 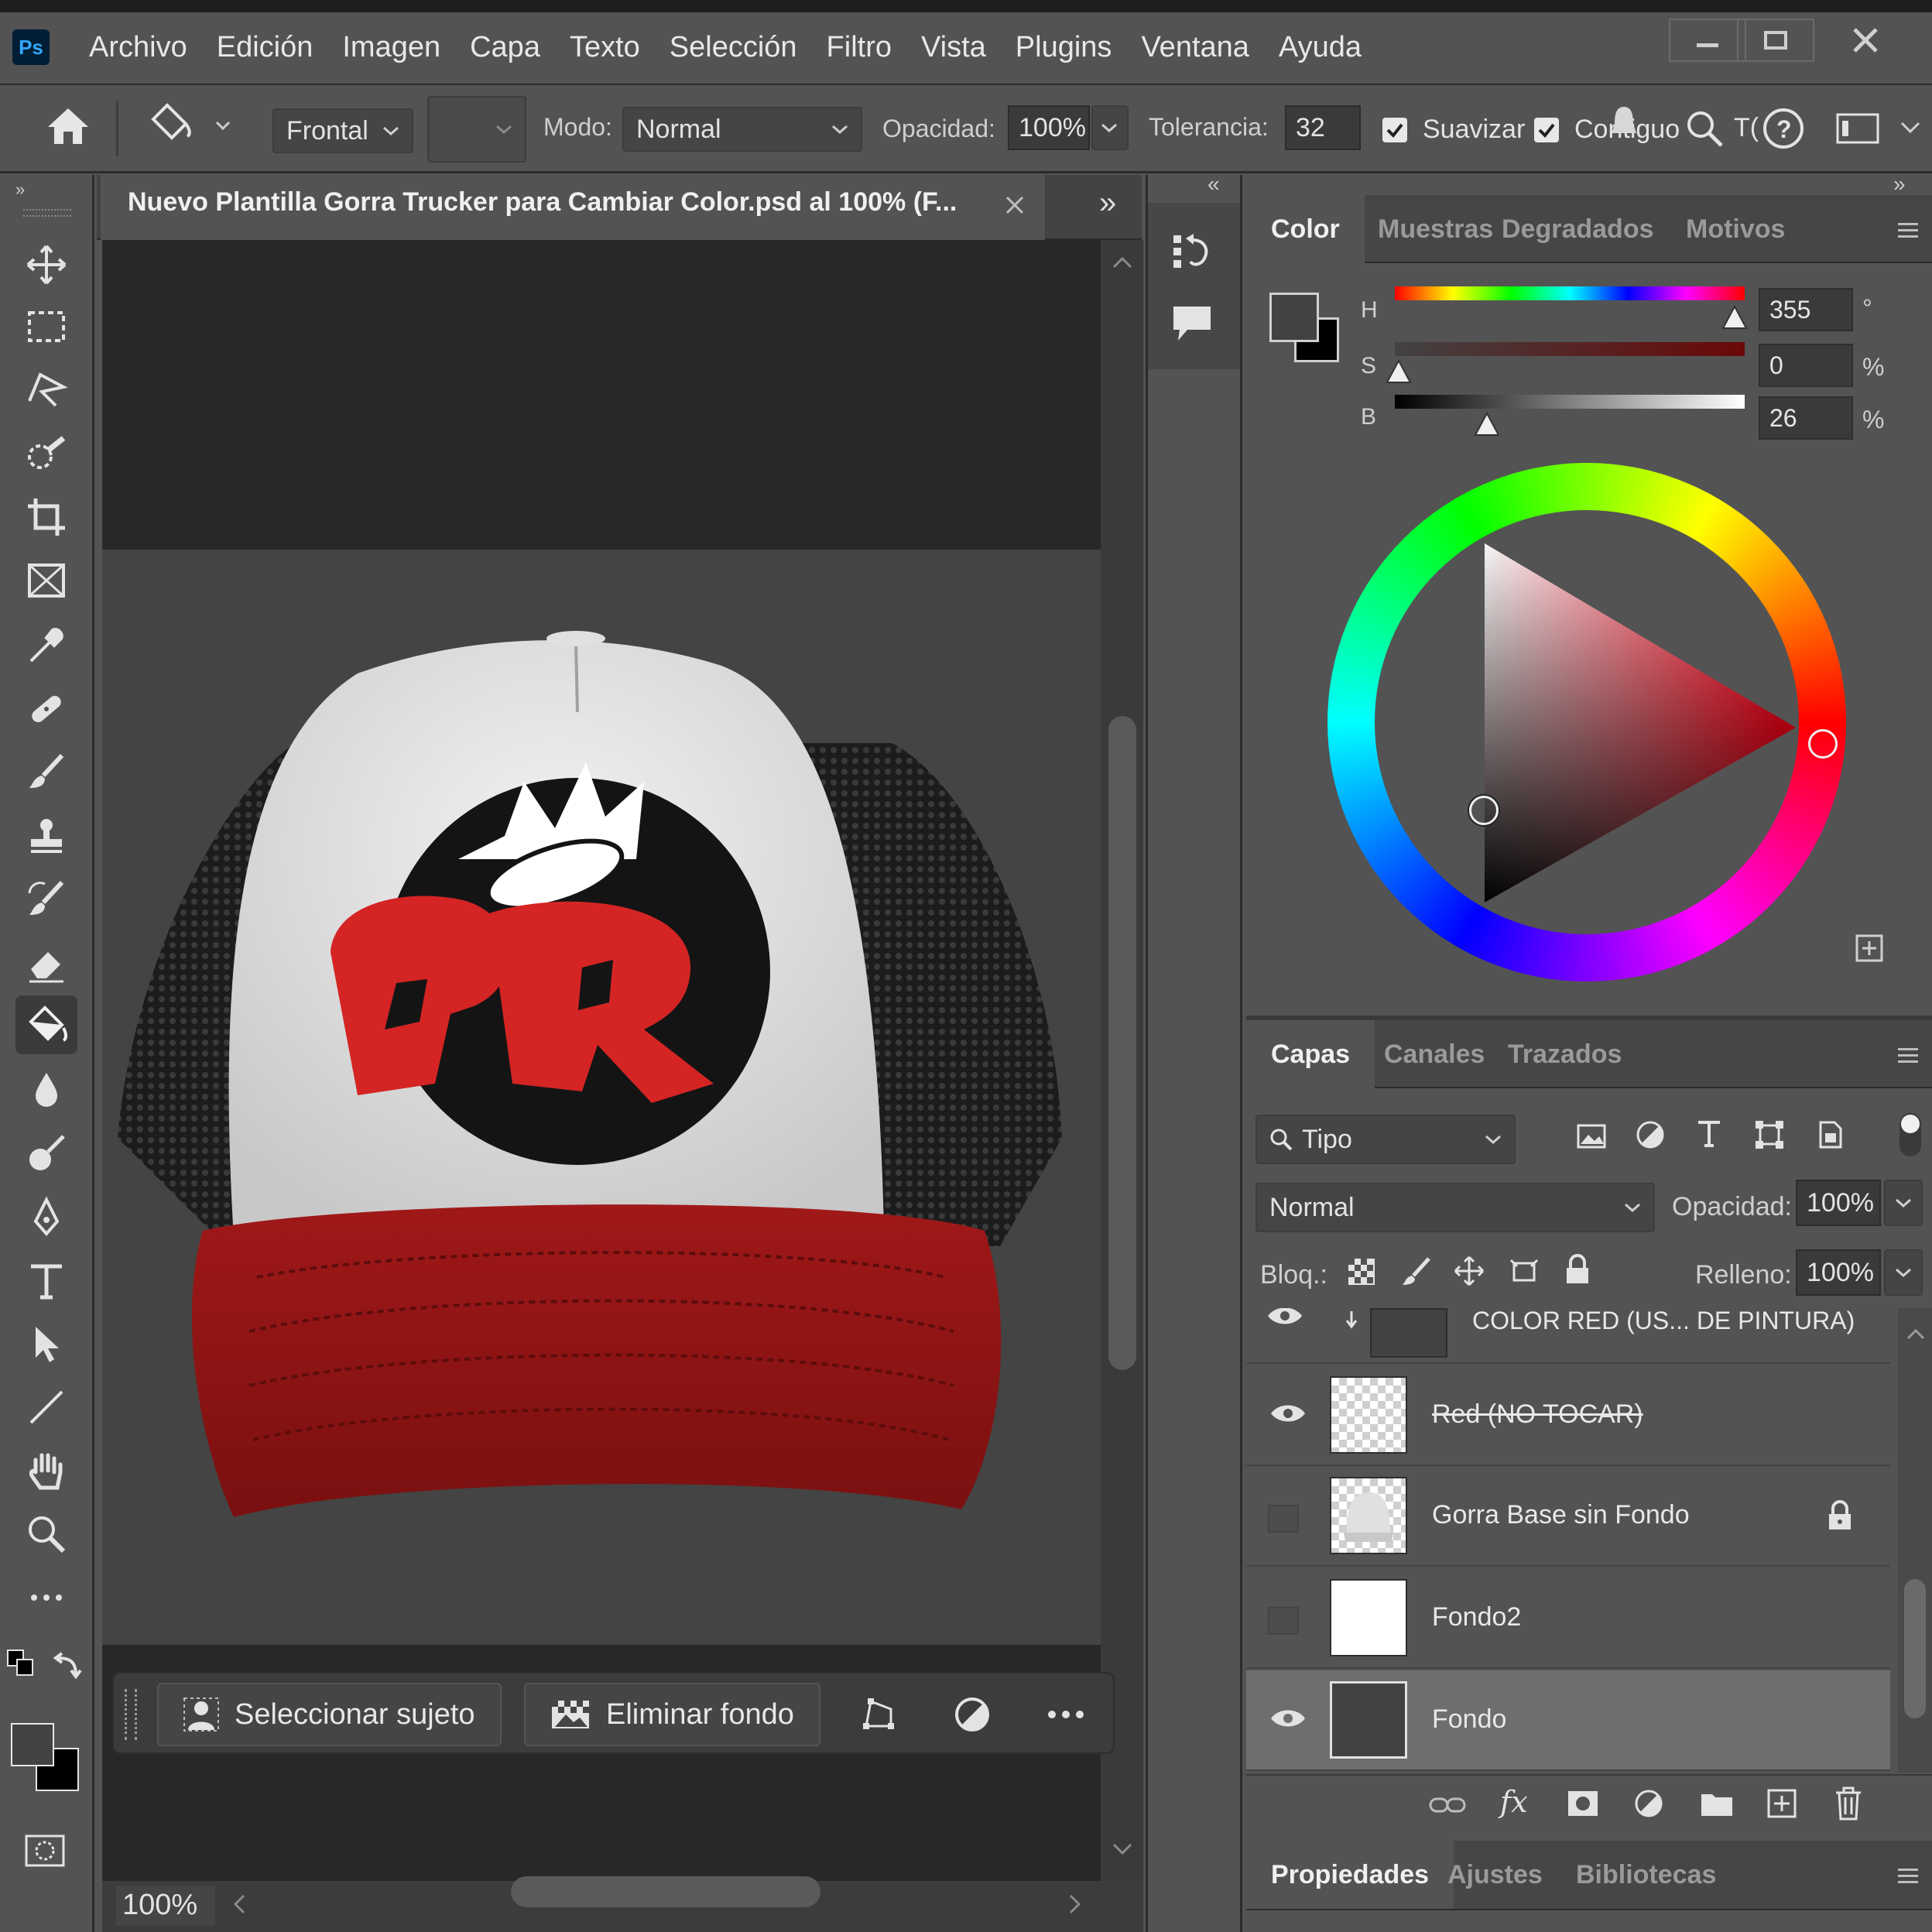 What do you see at coordinates (1447, 1805) in the screenshot?
I see `link-layers-icon` at bounding box center [1447, 1805].